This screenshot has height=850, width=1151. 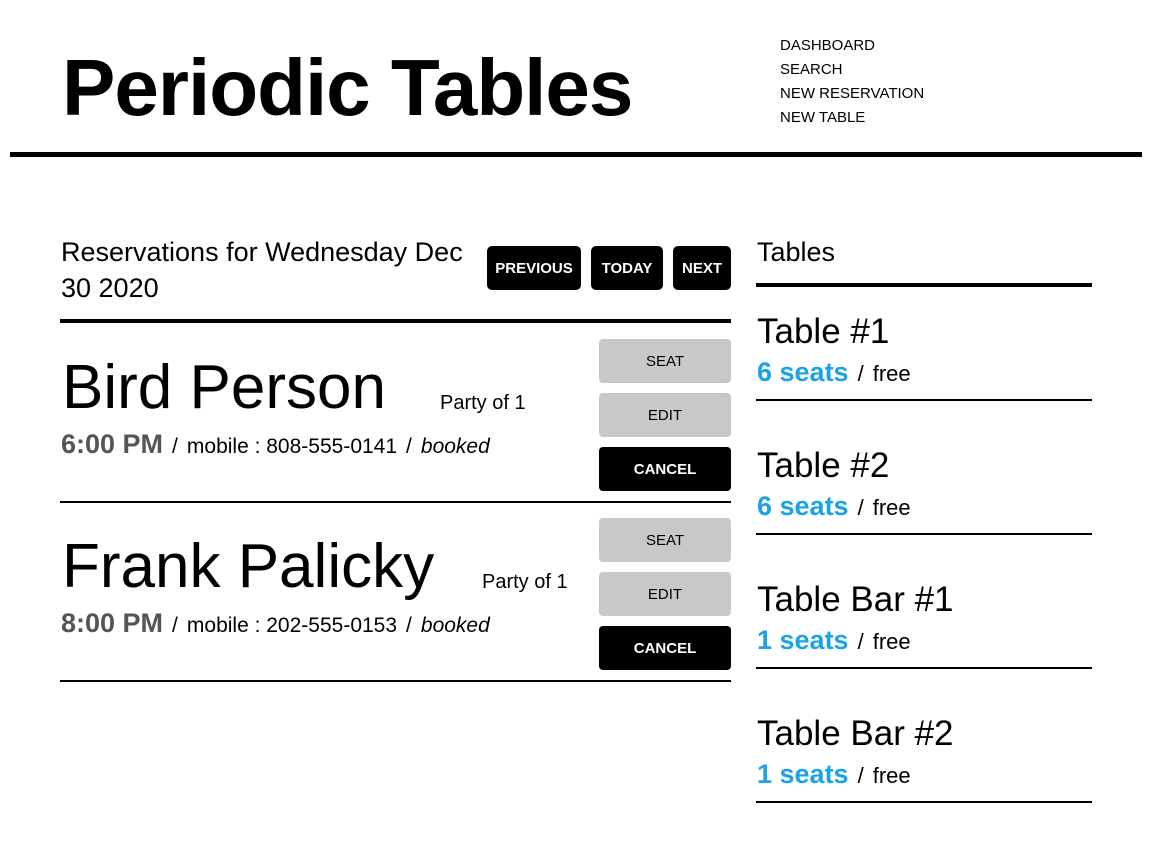 What do you see at coordinates (855, 599) in the screenshot?
I see `table-name: Table Bar #1` at bounding box center [855, 599].